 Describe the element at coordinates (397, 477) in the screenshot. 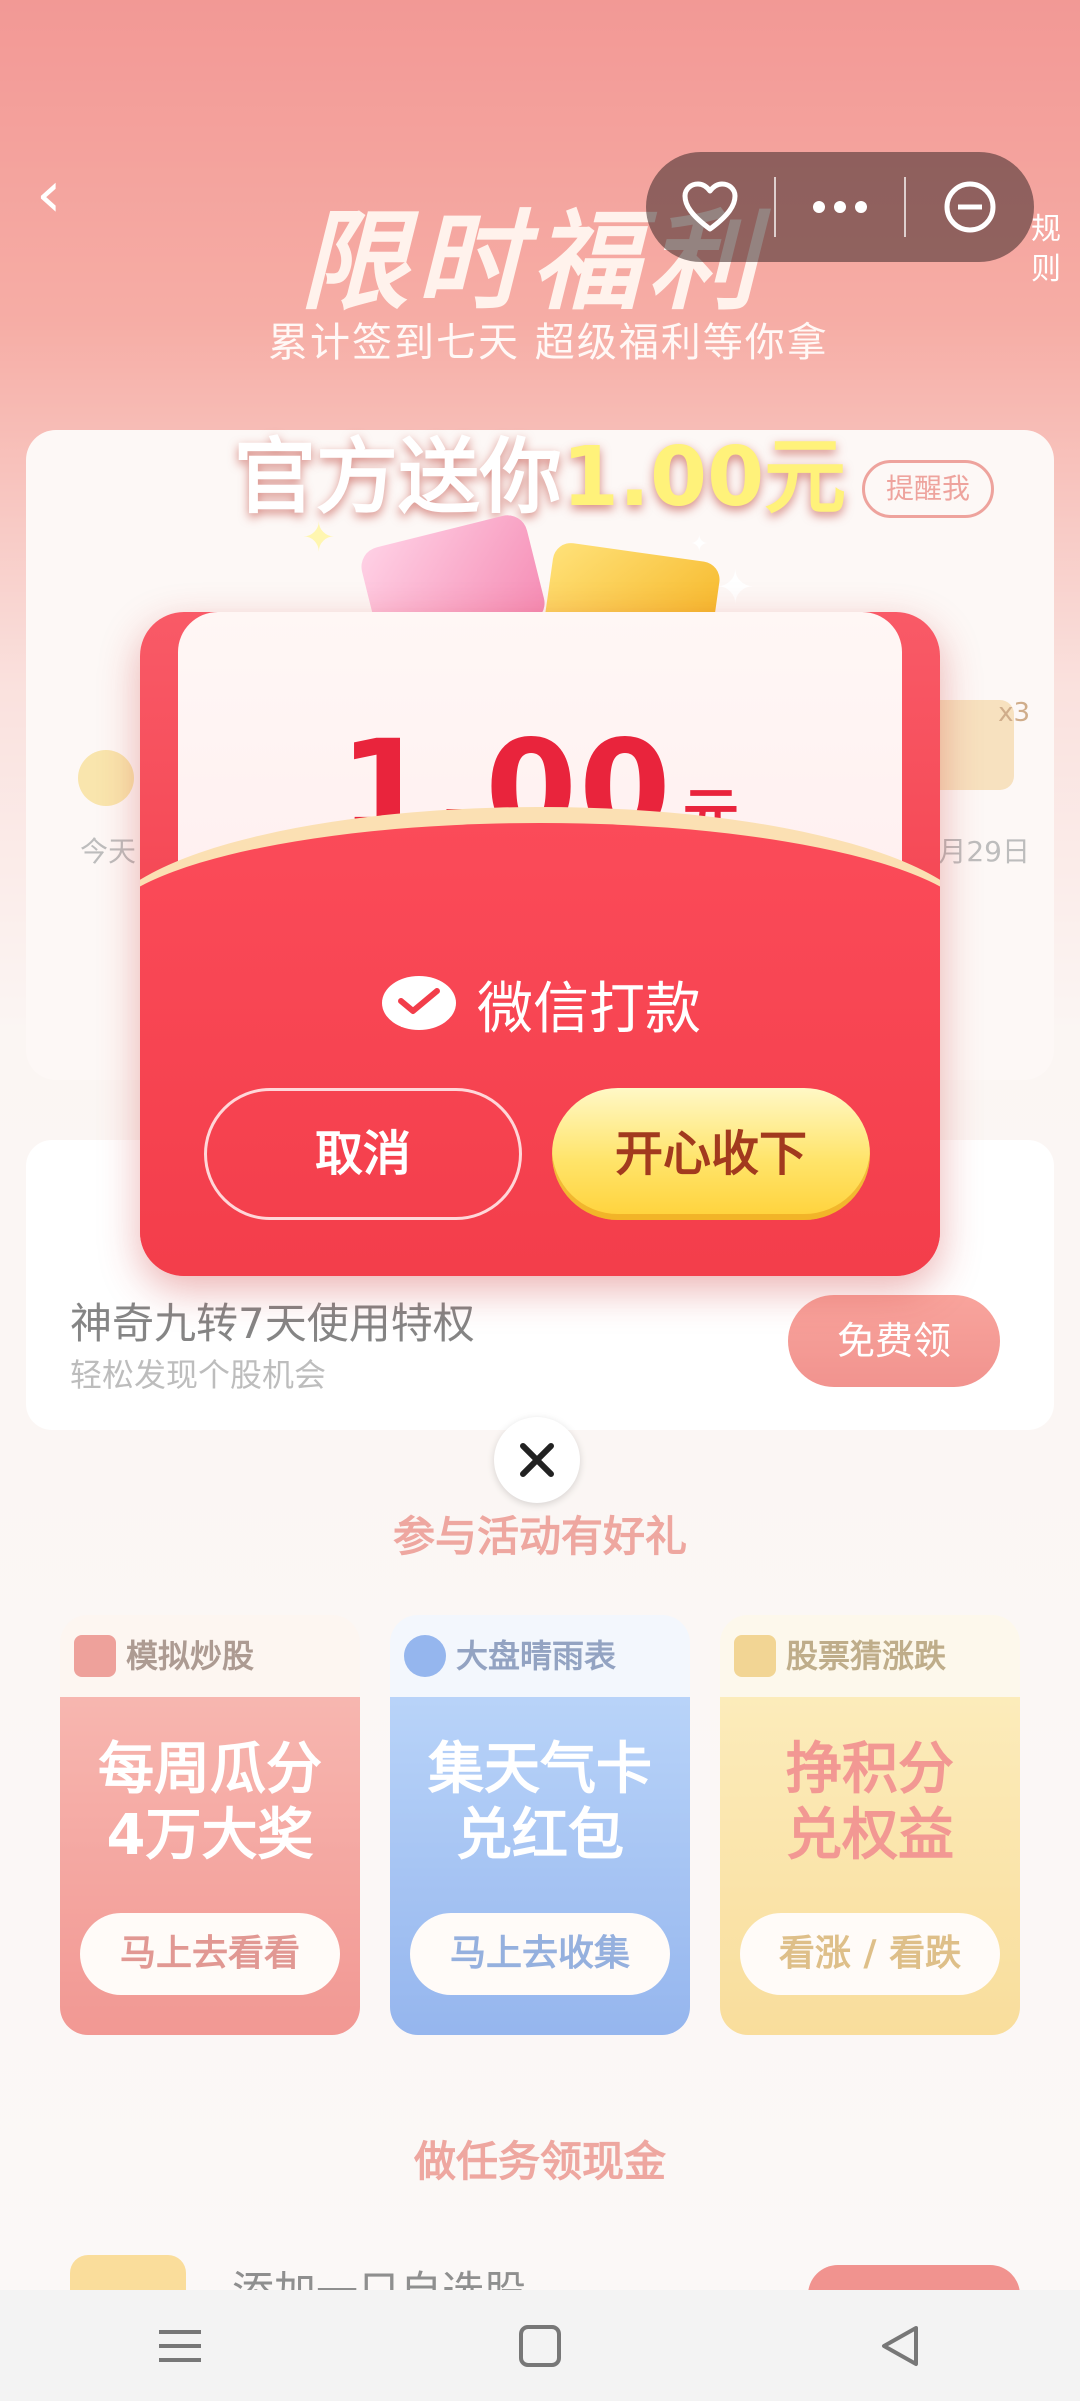

I see `popup-headline-prefix: 官方送你` at that location.